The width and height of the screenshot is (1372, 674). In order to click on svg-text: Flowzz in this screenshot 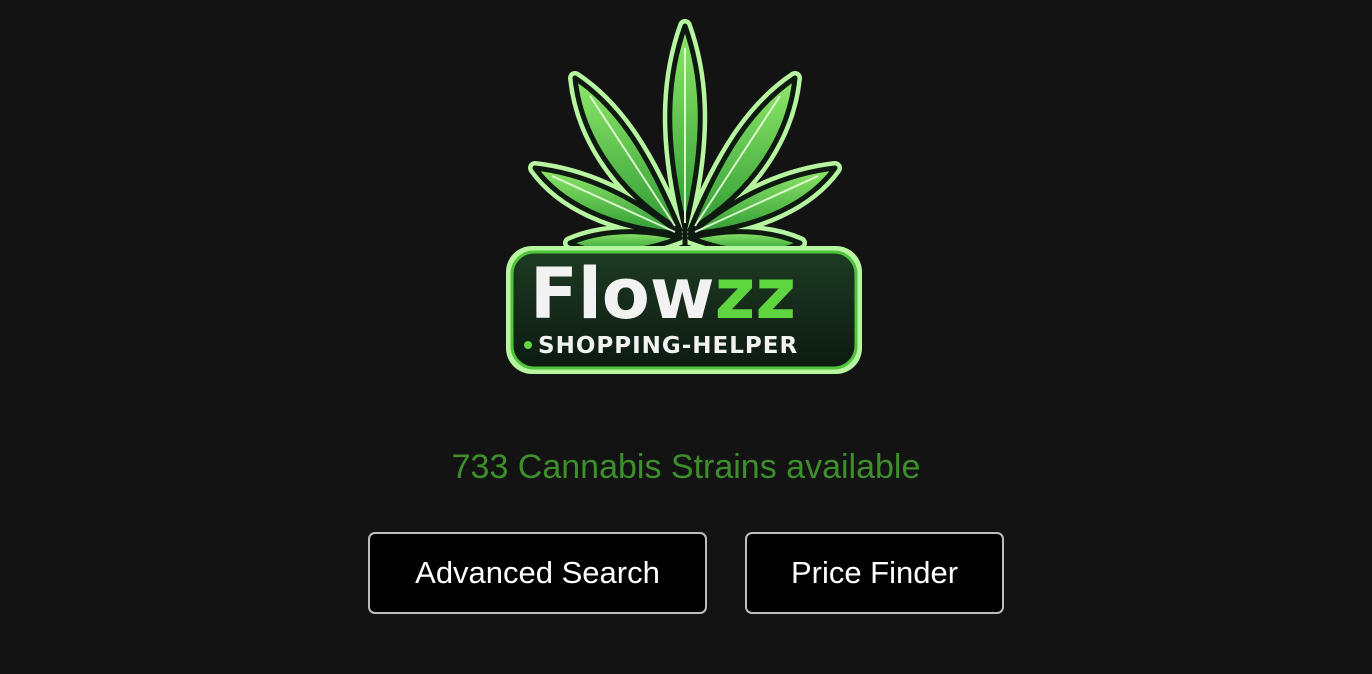, I will do `click(663, 294)`.